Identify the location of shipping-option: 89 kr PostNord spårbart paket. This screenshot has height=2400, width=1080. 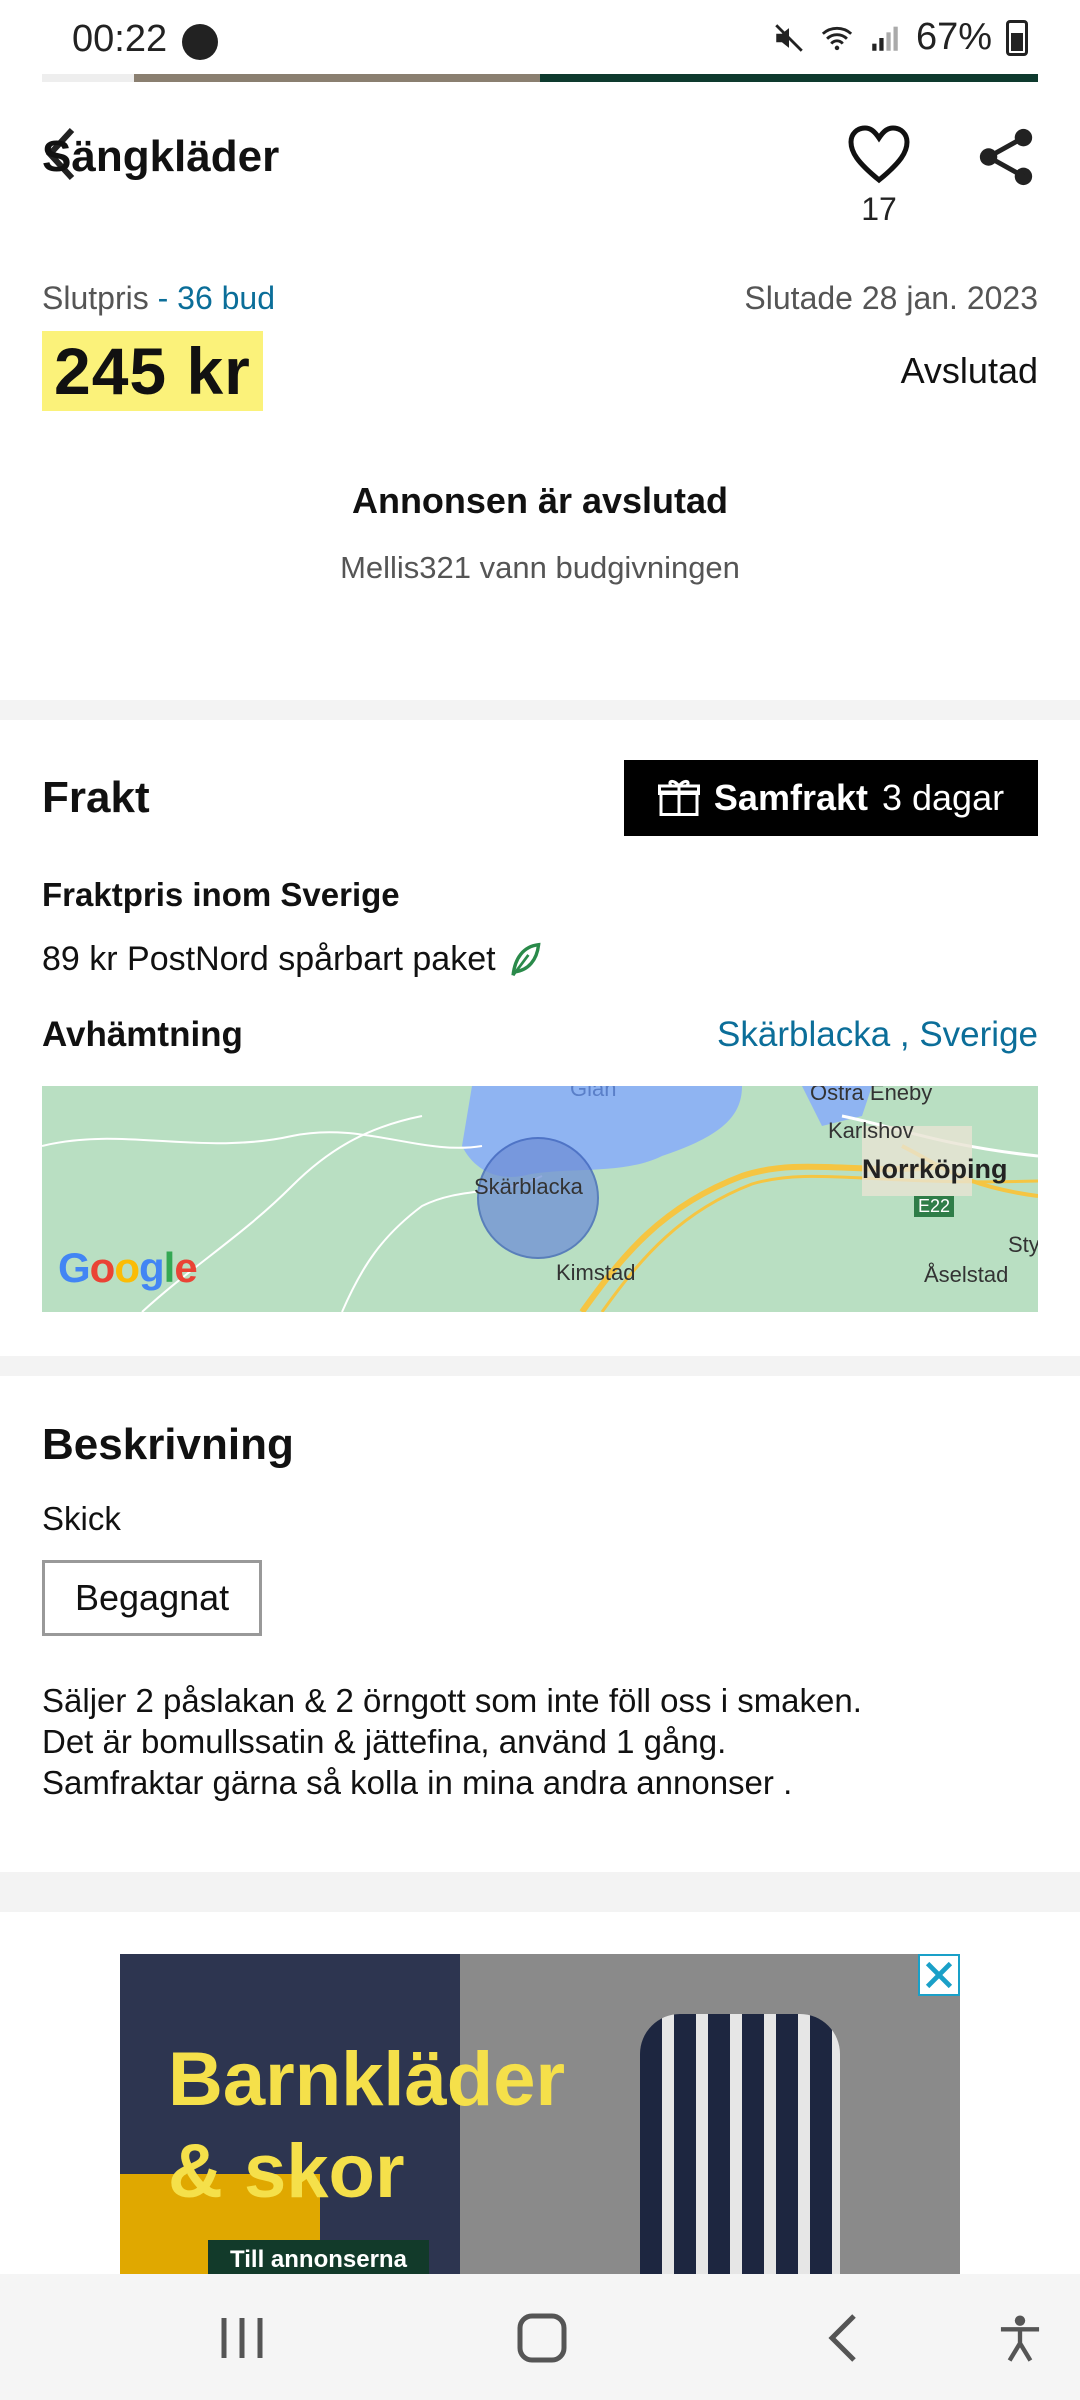
(540, 959).